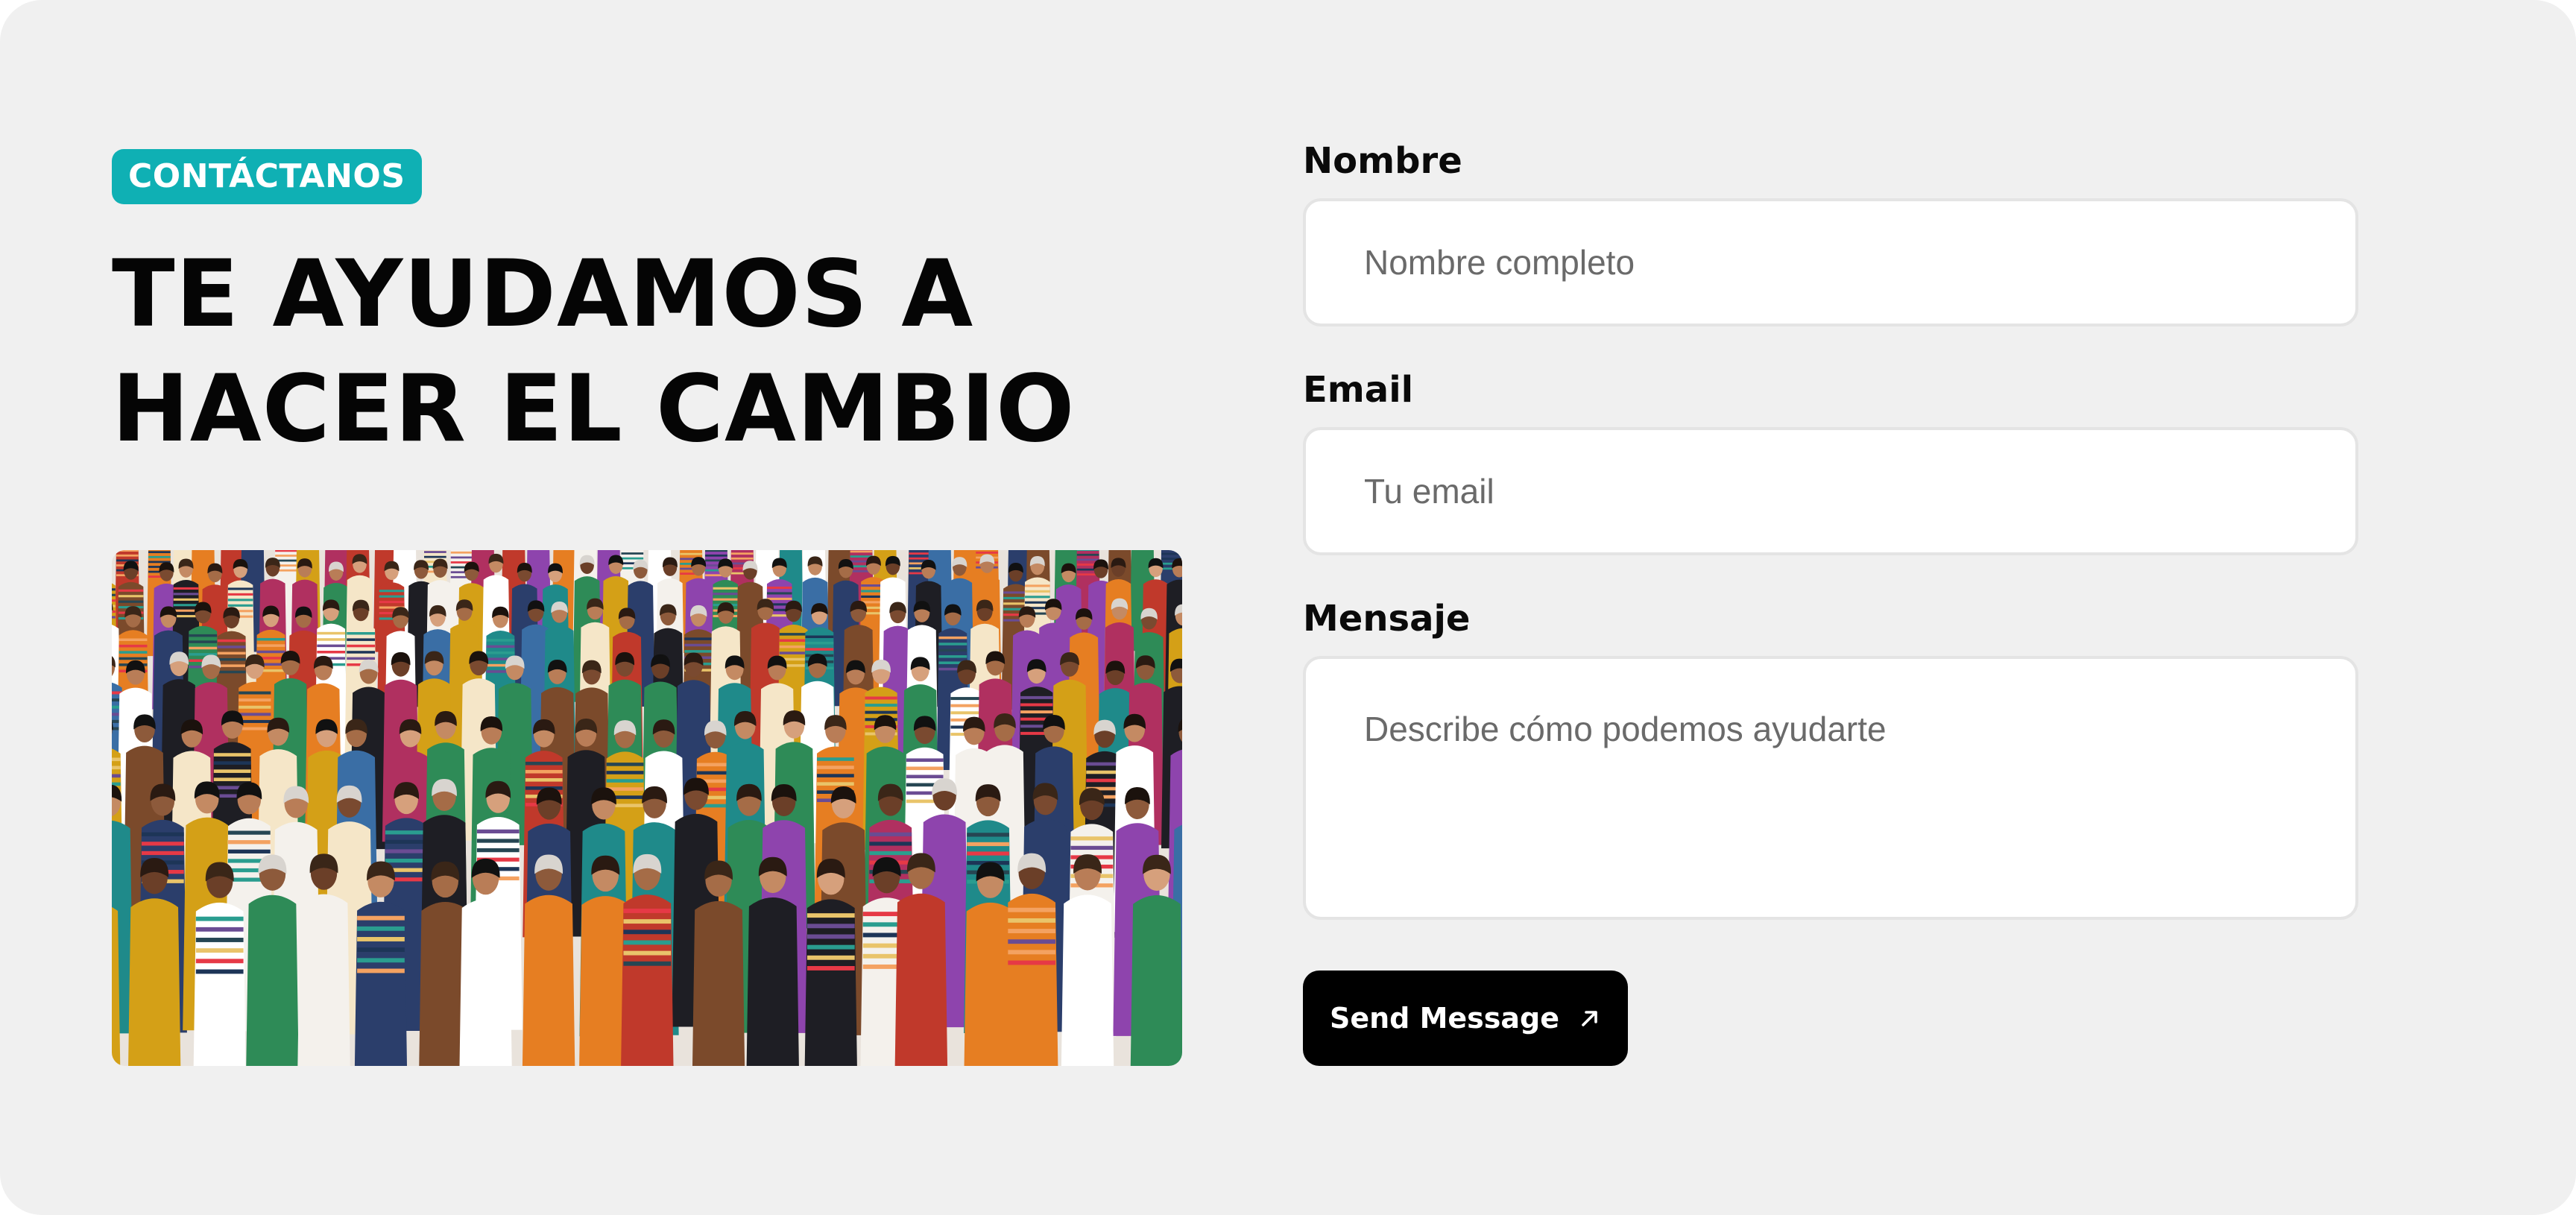  Describe the element at coordinates (1444, 1019) in the screenshot. I see `send-message-label: Send Message` at that location.